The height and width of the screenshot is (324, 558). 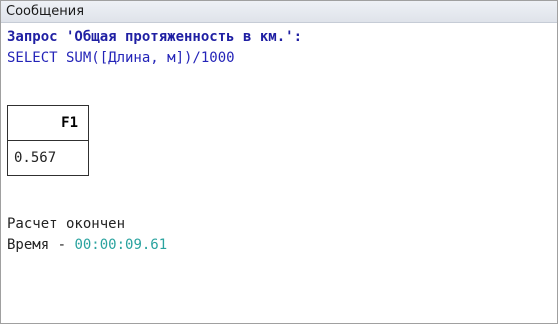 I want to click on elapsed-time-line: Время - 00:00:09.61, so click(x=282, y=245).